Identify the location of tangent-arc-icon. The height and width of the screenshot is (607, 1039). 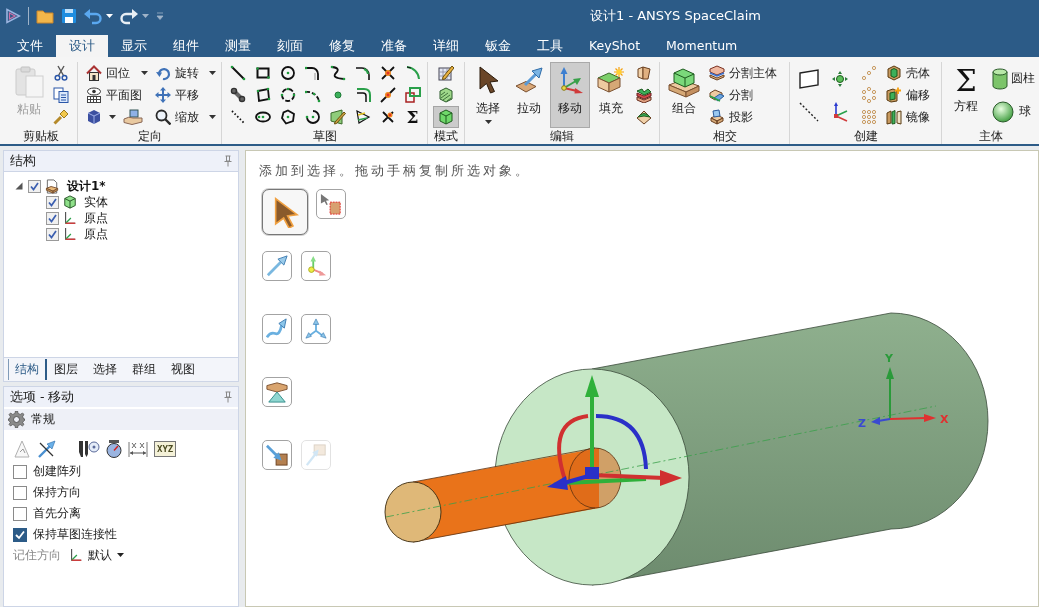
(312, 73).